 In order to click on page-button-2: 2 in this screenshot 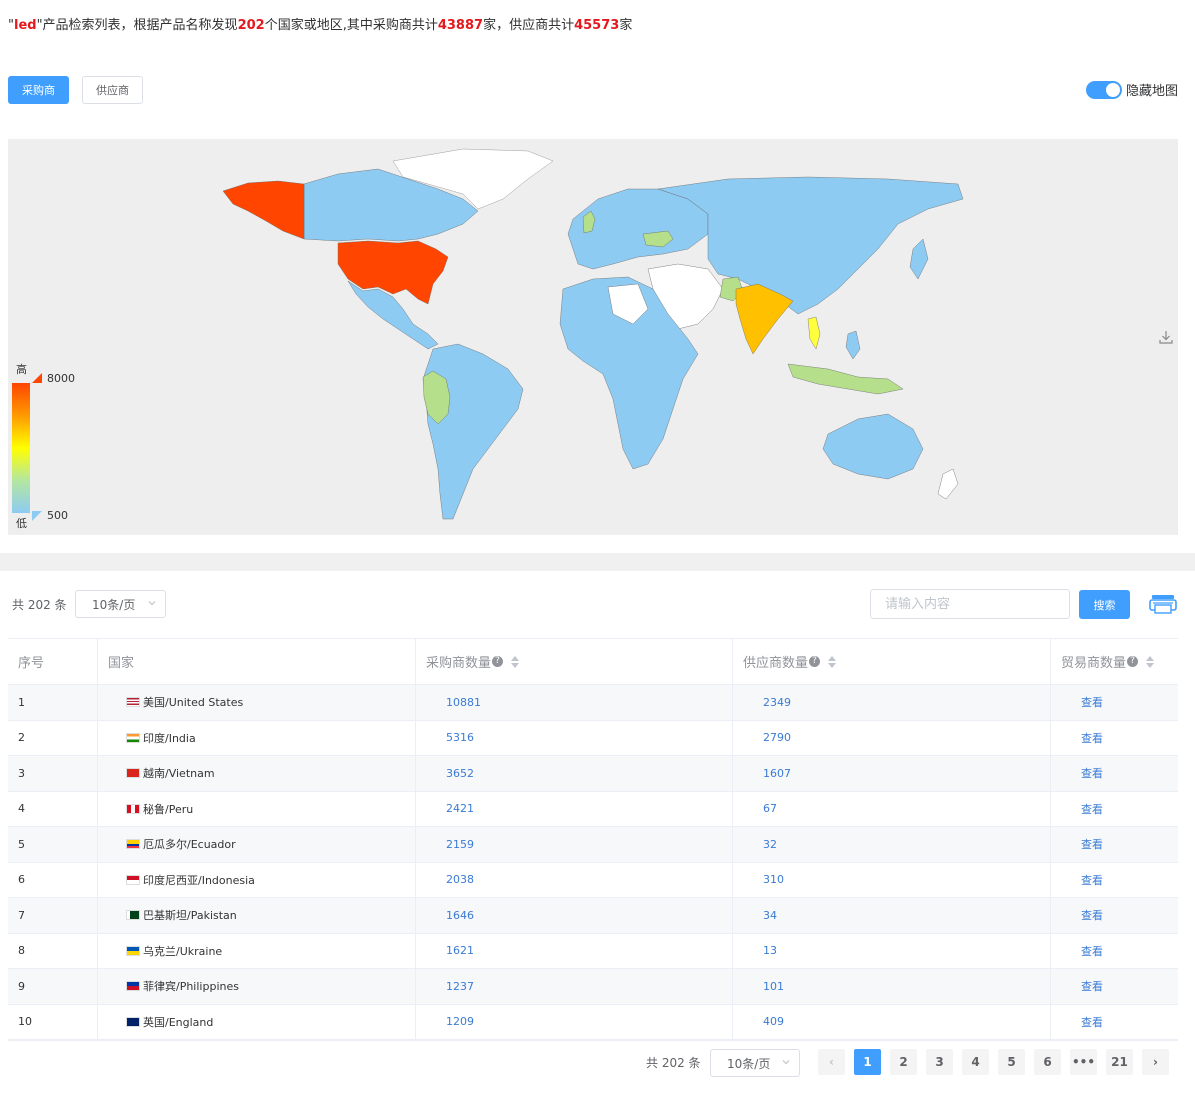, I will do `click(903, 1062)`.